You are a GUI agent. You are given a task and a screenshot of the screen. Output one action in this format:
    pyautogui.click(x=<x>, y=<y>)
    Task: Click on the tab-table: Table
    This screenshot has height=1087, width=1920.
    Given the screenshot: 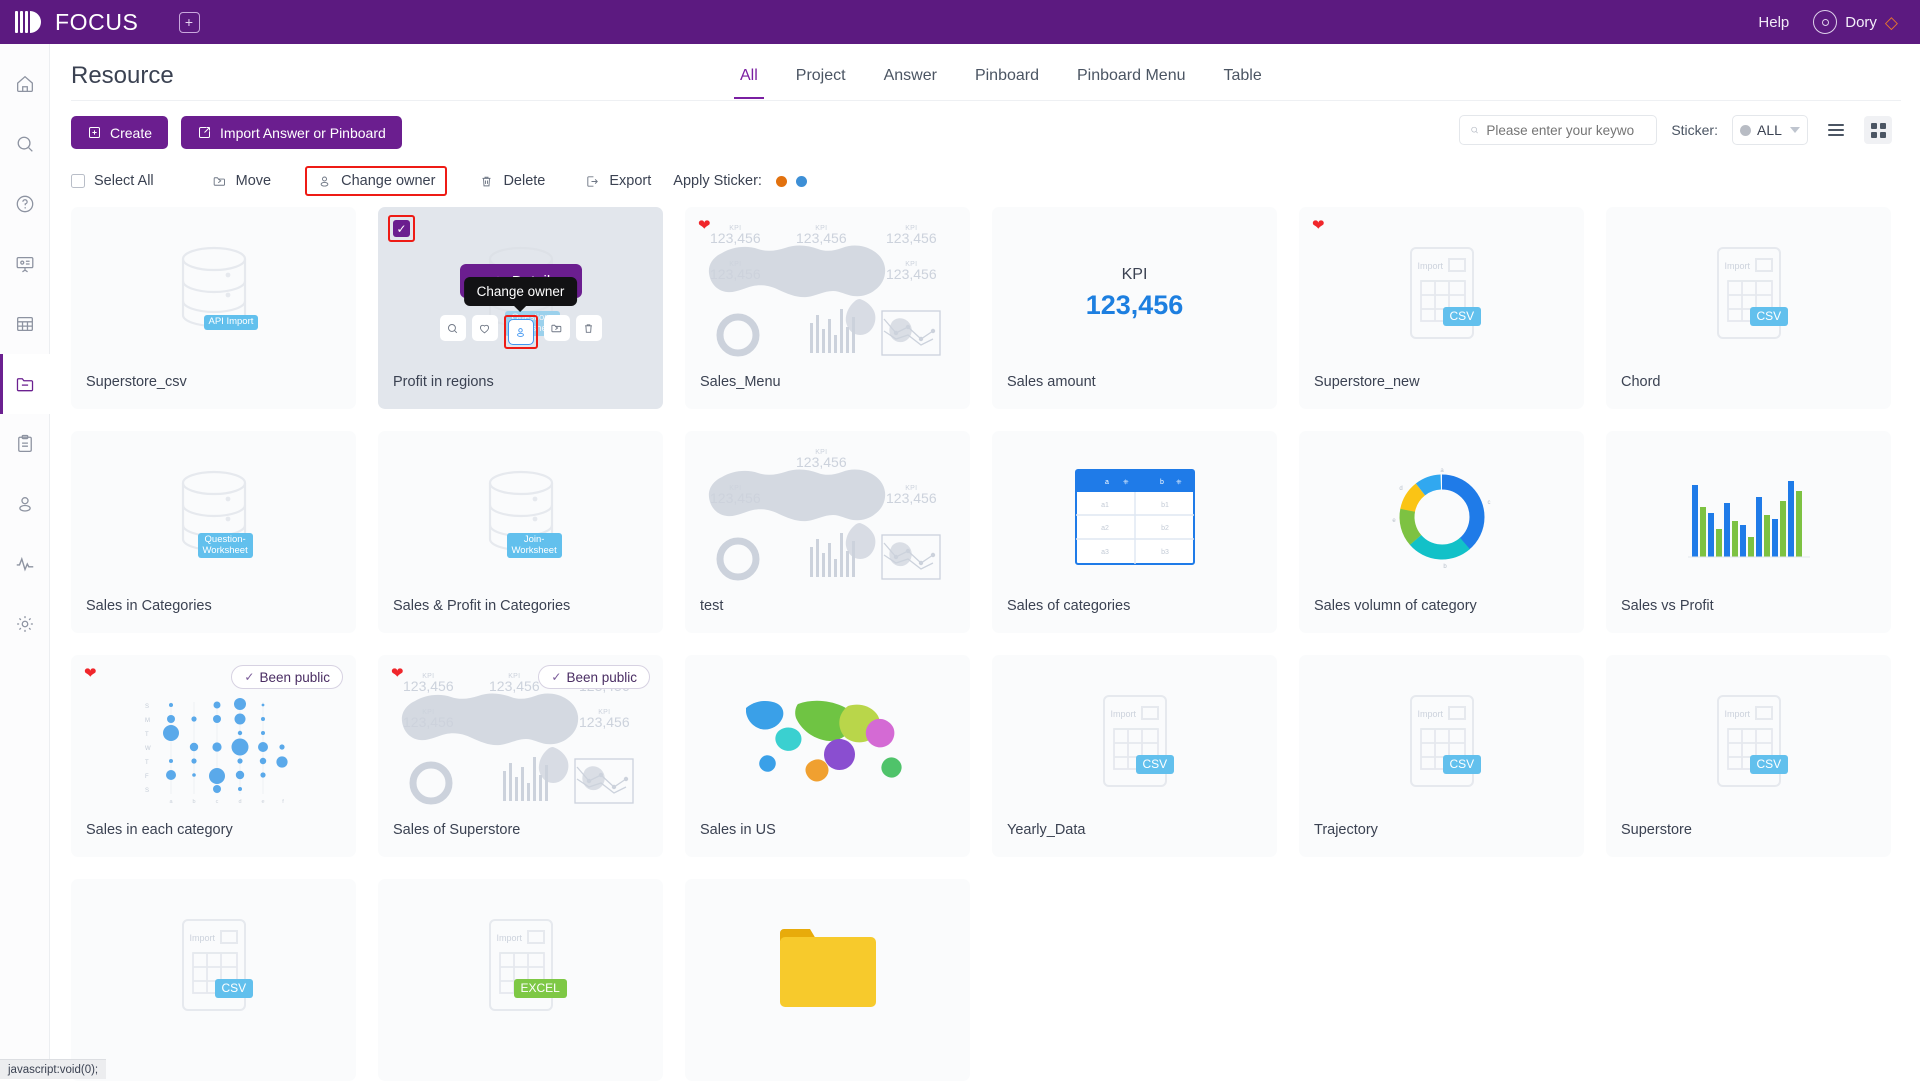 What is the action you would take?
    pyautogui.click(x=1243, y=83)
    